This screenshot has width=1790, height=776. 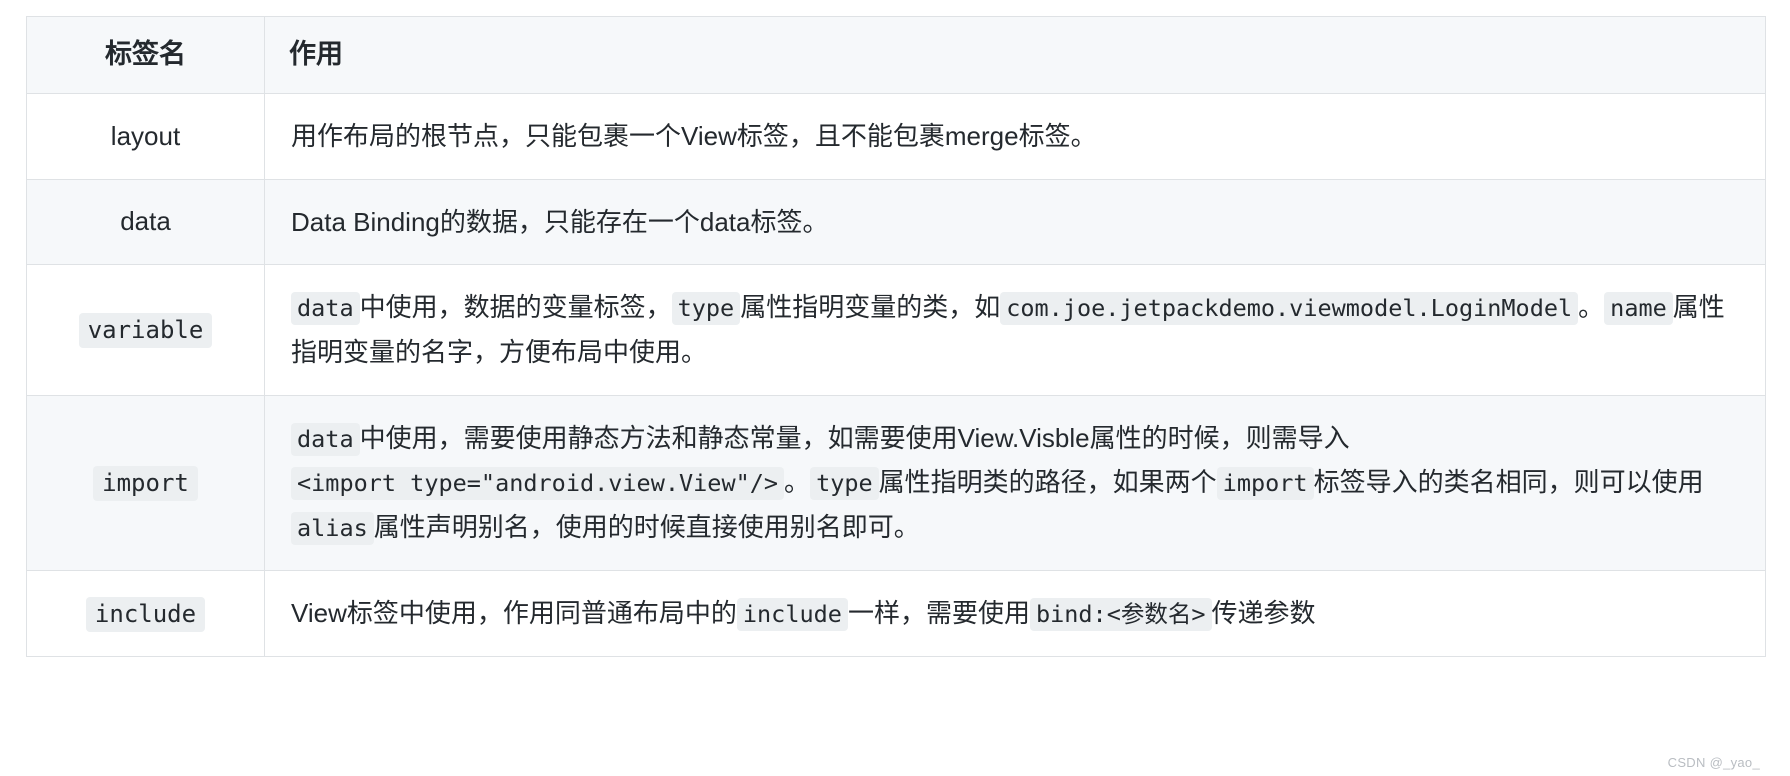 I want to click on usage-cell: 用作布局的根节点，只能包裹一个View标签，且不能包裹merge标签。, so click(x=1015, y=136).